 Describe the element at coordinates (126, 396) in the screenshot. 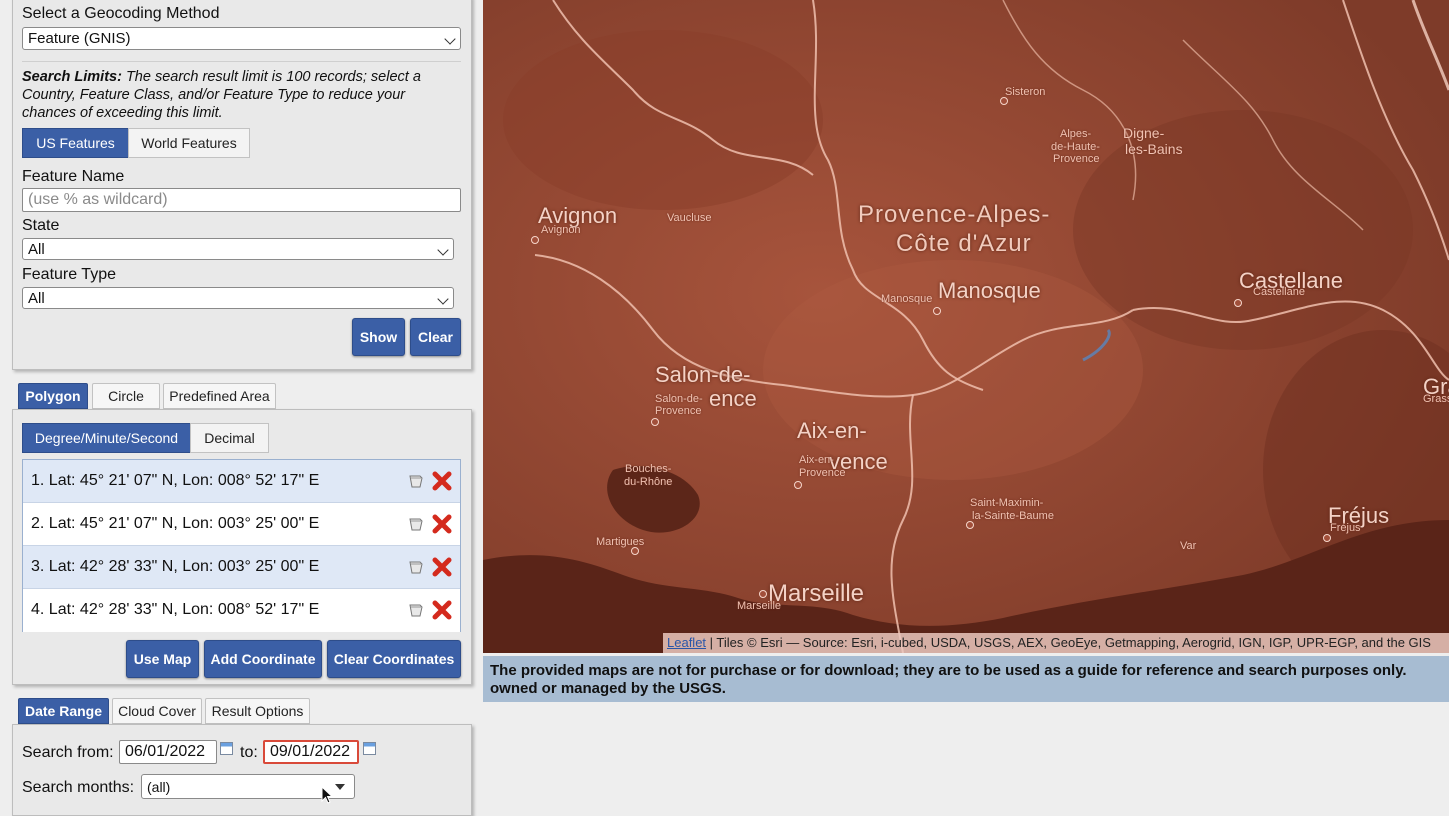

I see `tab-circle: Circle` at that location.